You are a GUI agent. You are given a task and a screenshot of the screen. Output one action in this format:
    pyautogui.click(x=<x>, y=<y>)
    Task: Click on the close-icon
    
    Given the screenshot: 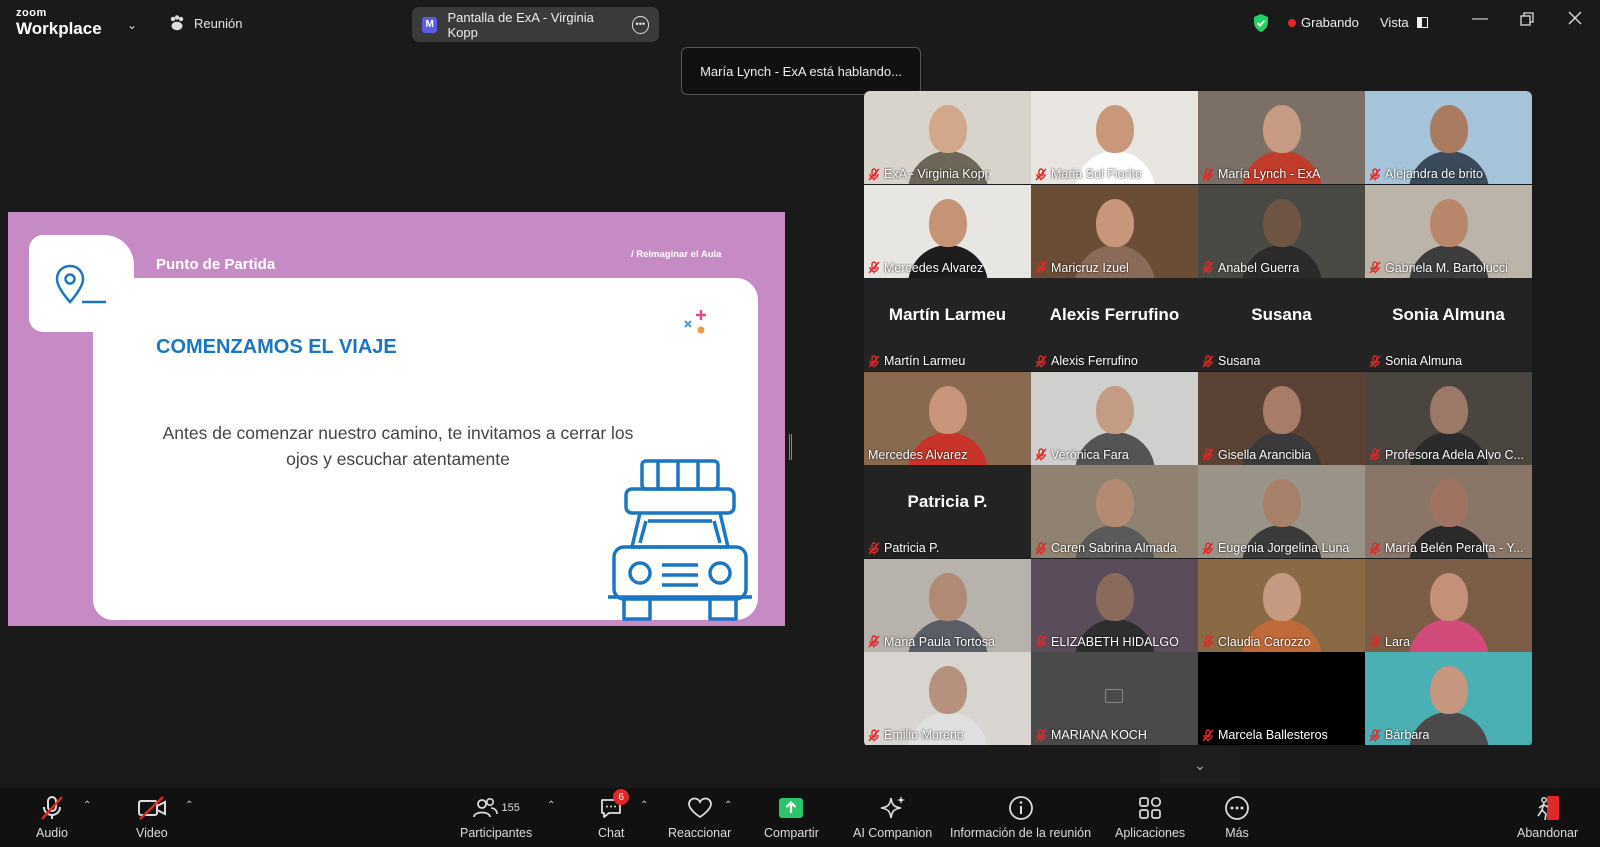 What is the action you would take?
    pyautogui.click(x=1575, y=20)
    